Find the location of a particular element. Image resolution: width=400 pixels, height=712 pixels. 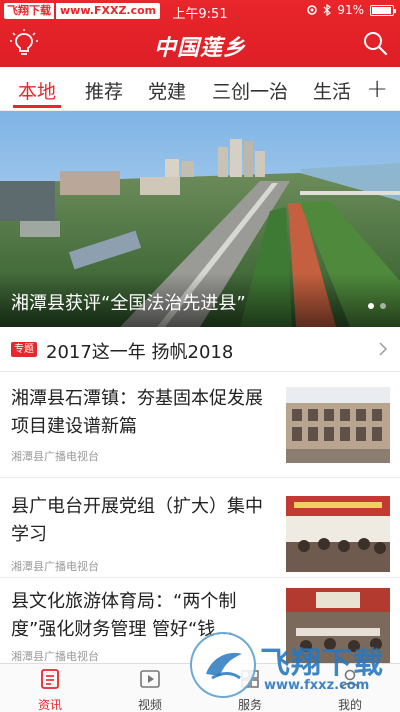

tab-party-building: 党建 is located at coordinates (167, 90).